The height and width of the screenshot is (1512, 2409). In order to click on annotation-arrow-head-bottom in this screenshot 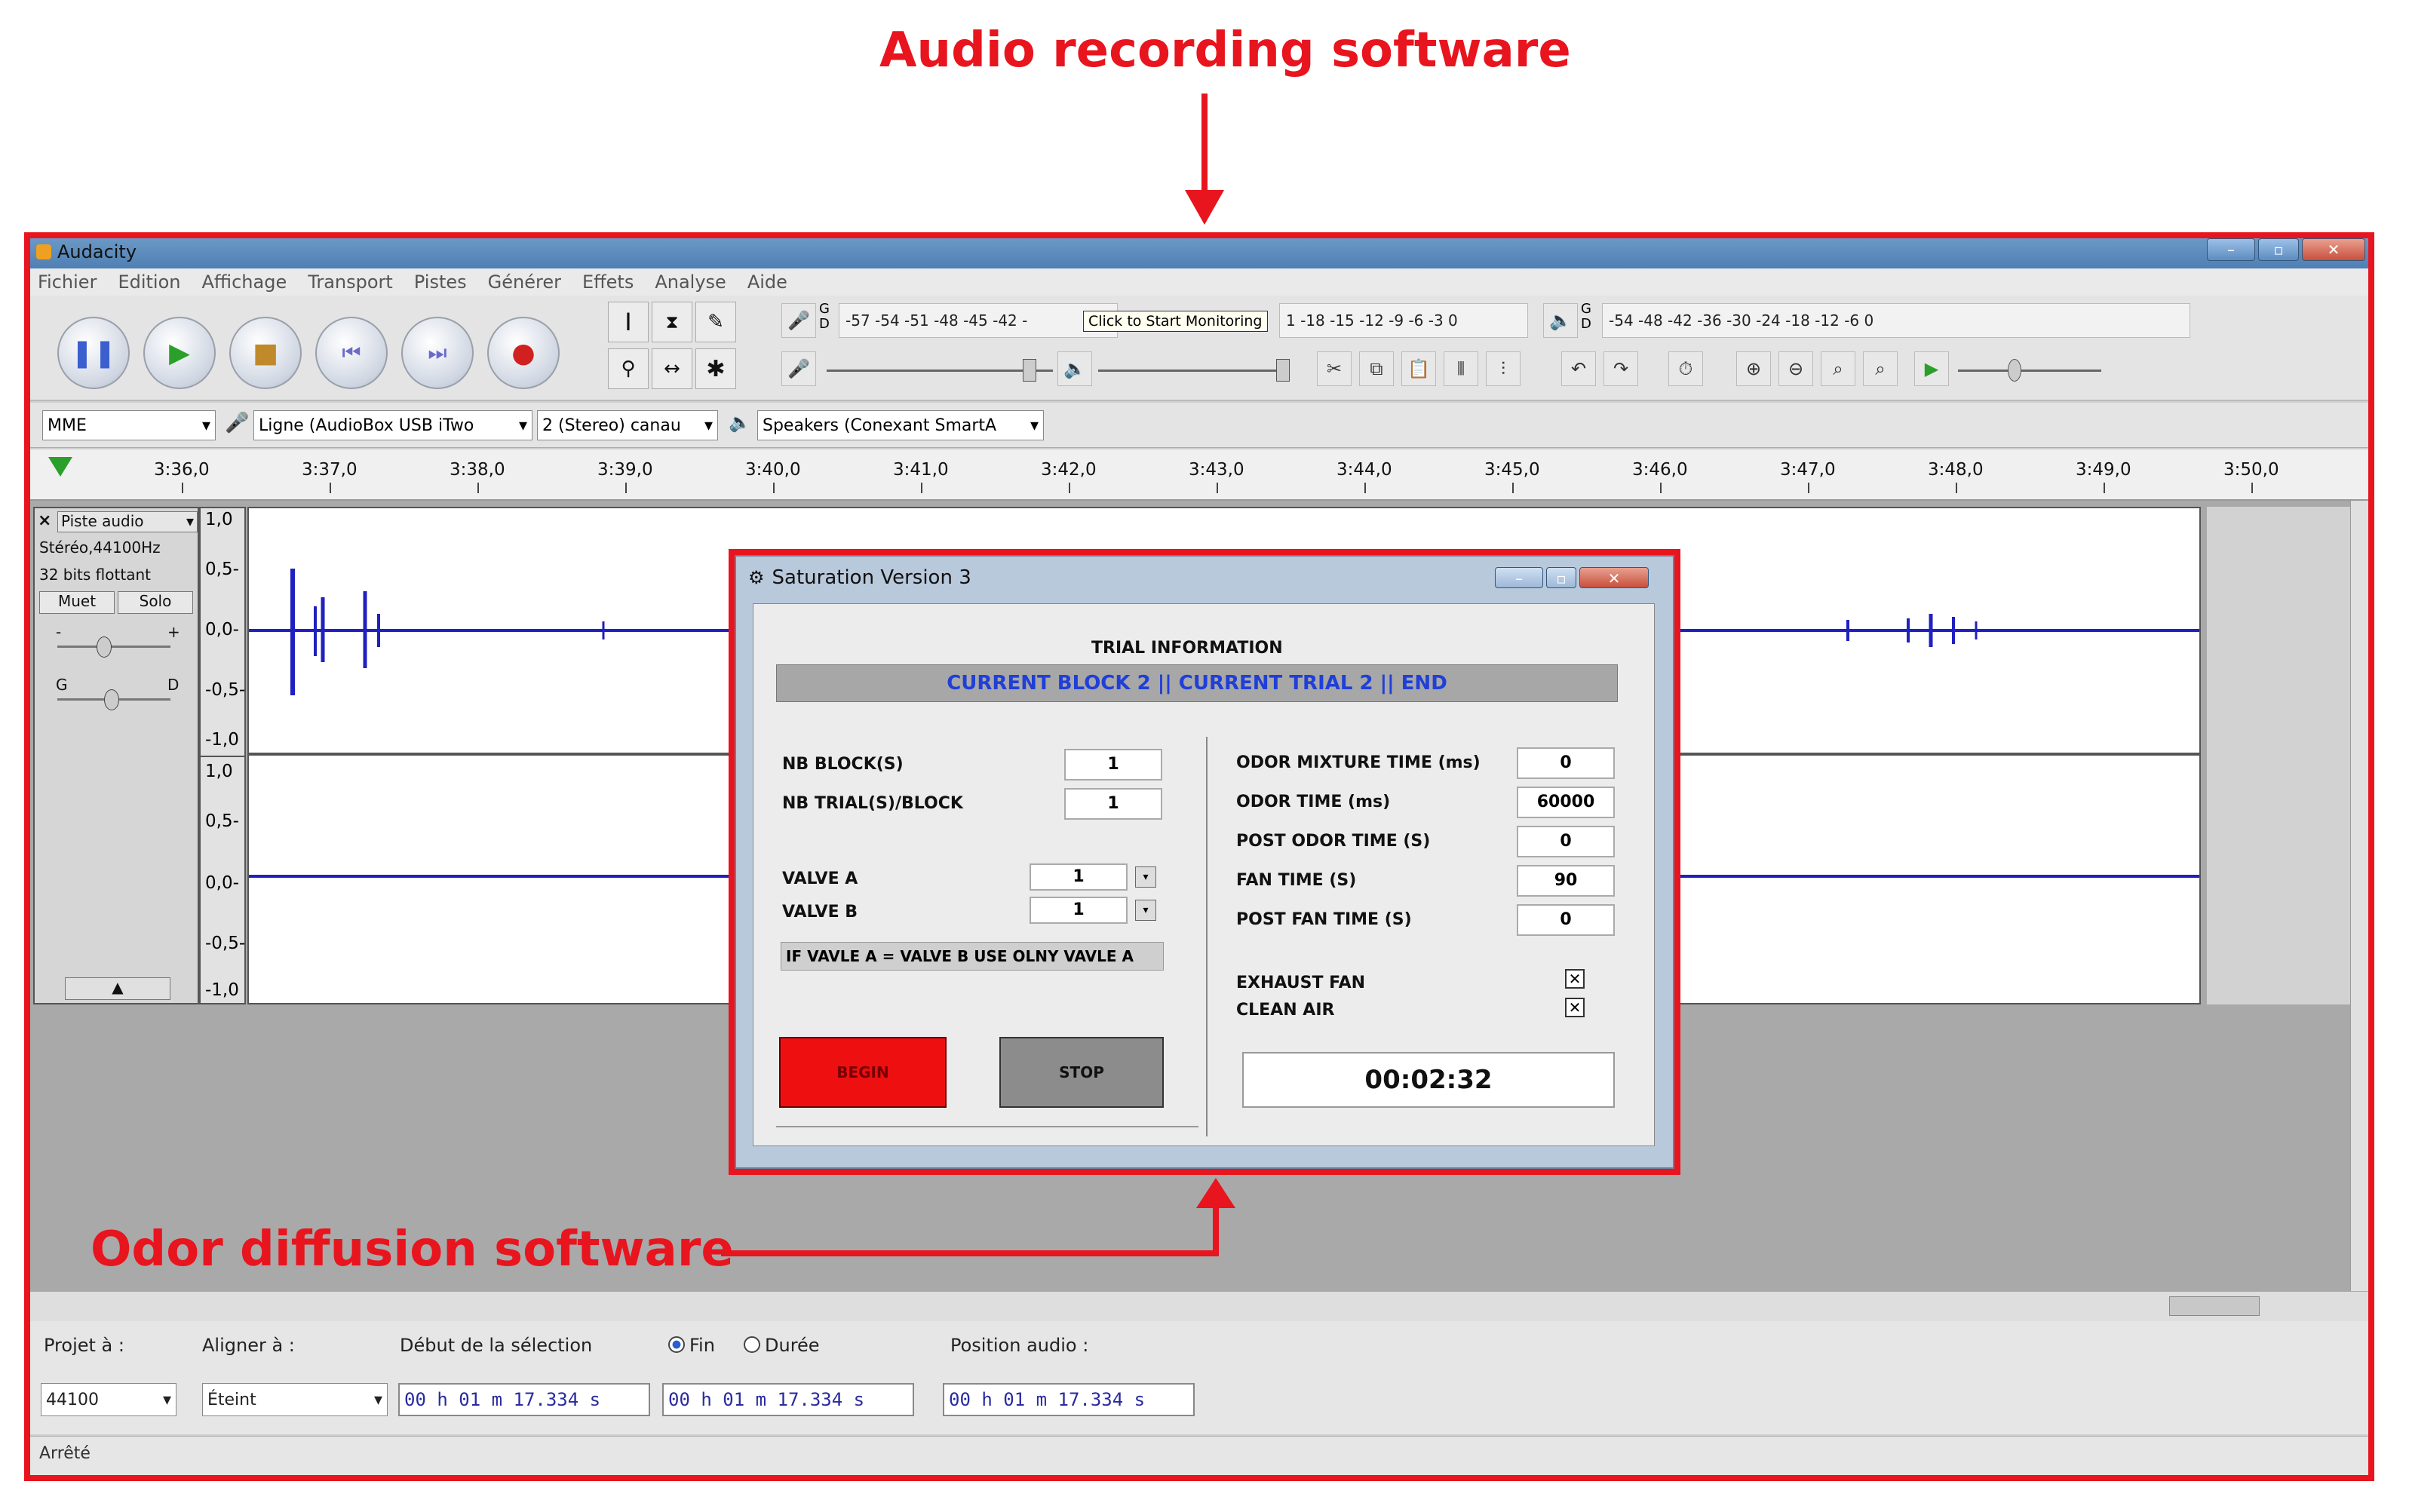, I will do `click(1215, 1193)`.